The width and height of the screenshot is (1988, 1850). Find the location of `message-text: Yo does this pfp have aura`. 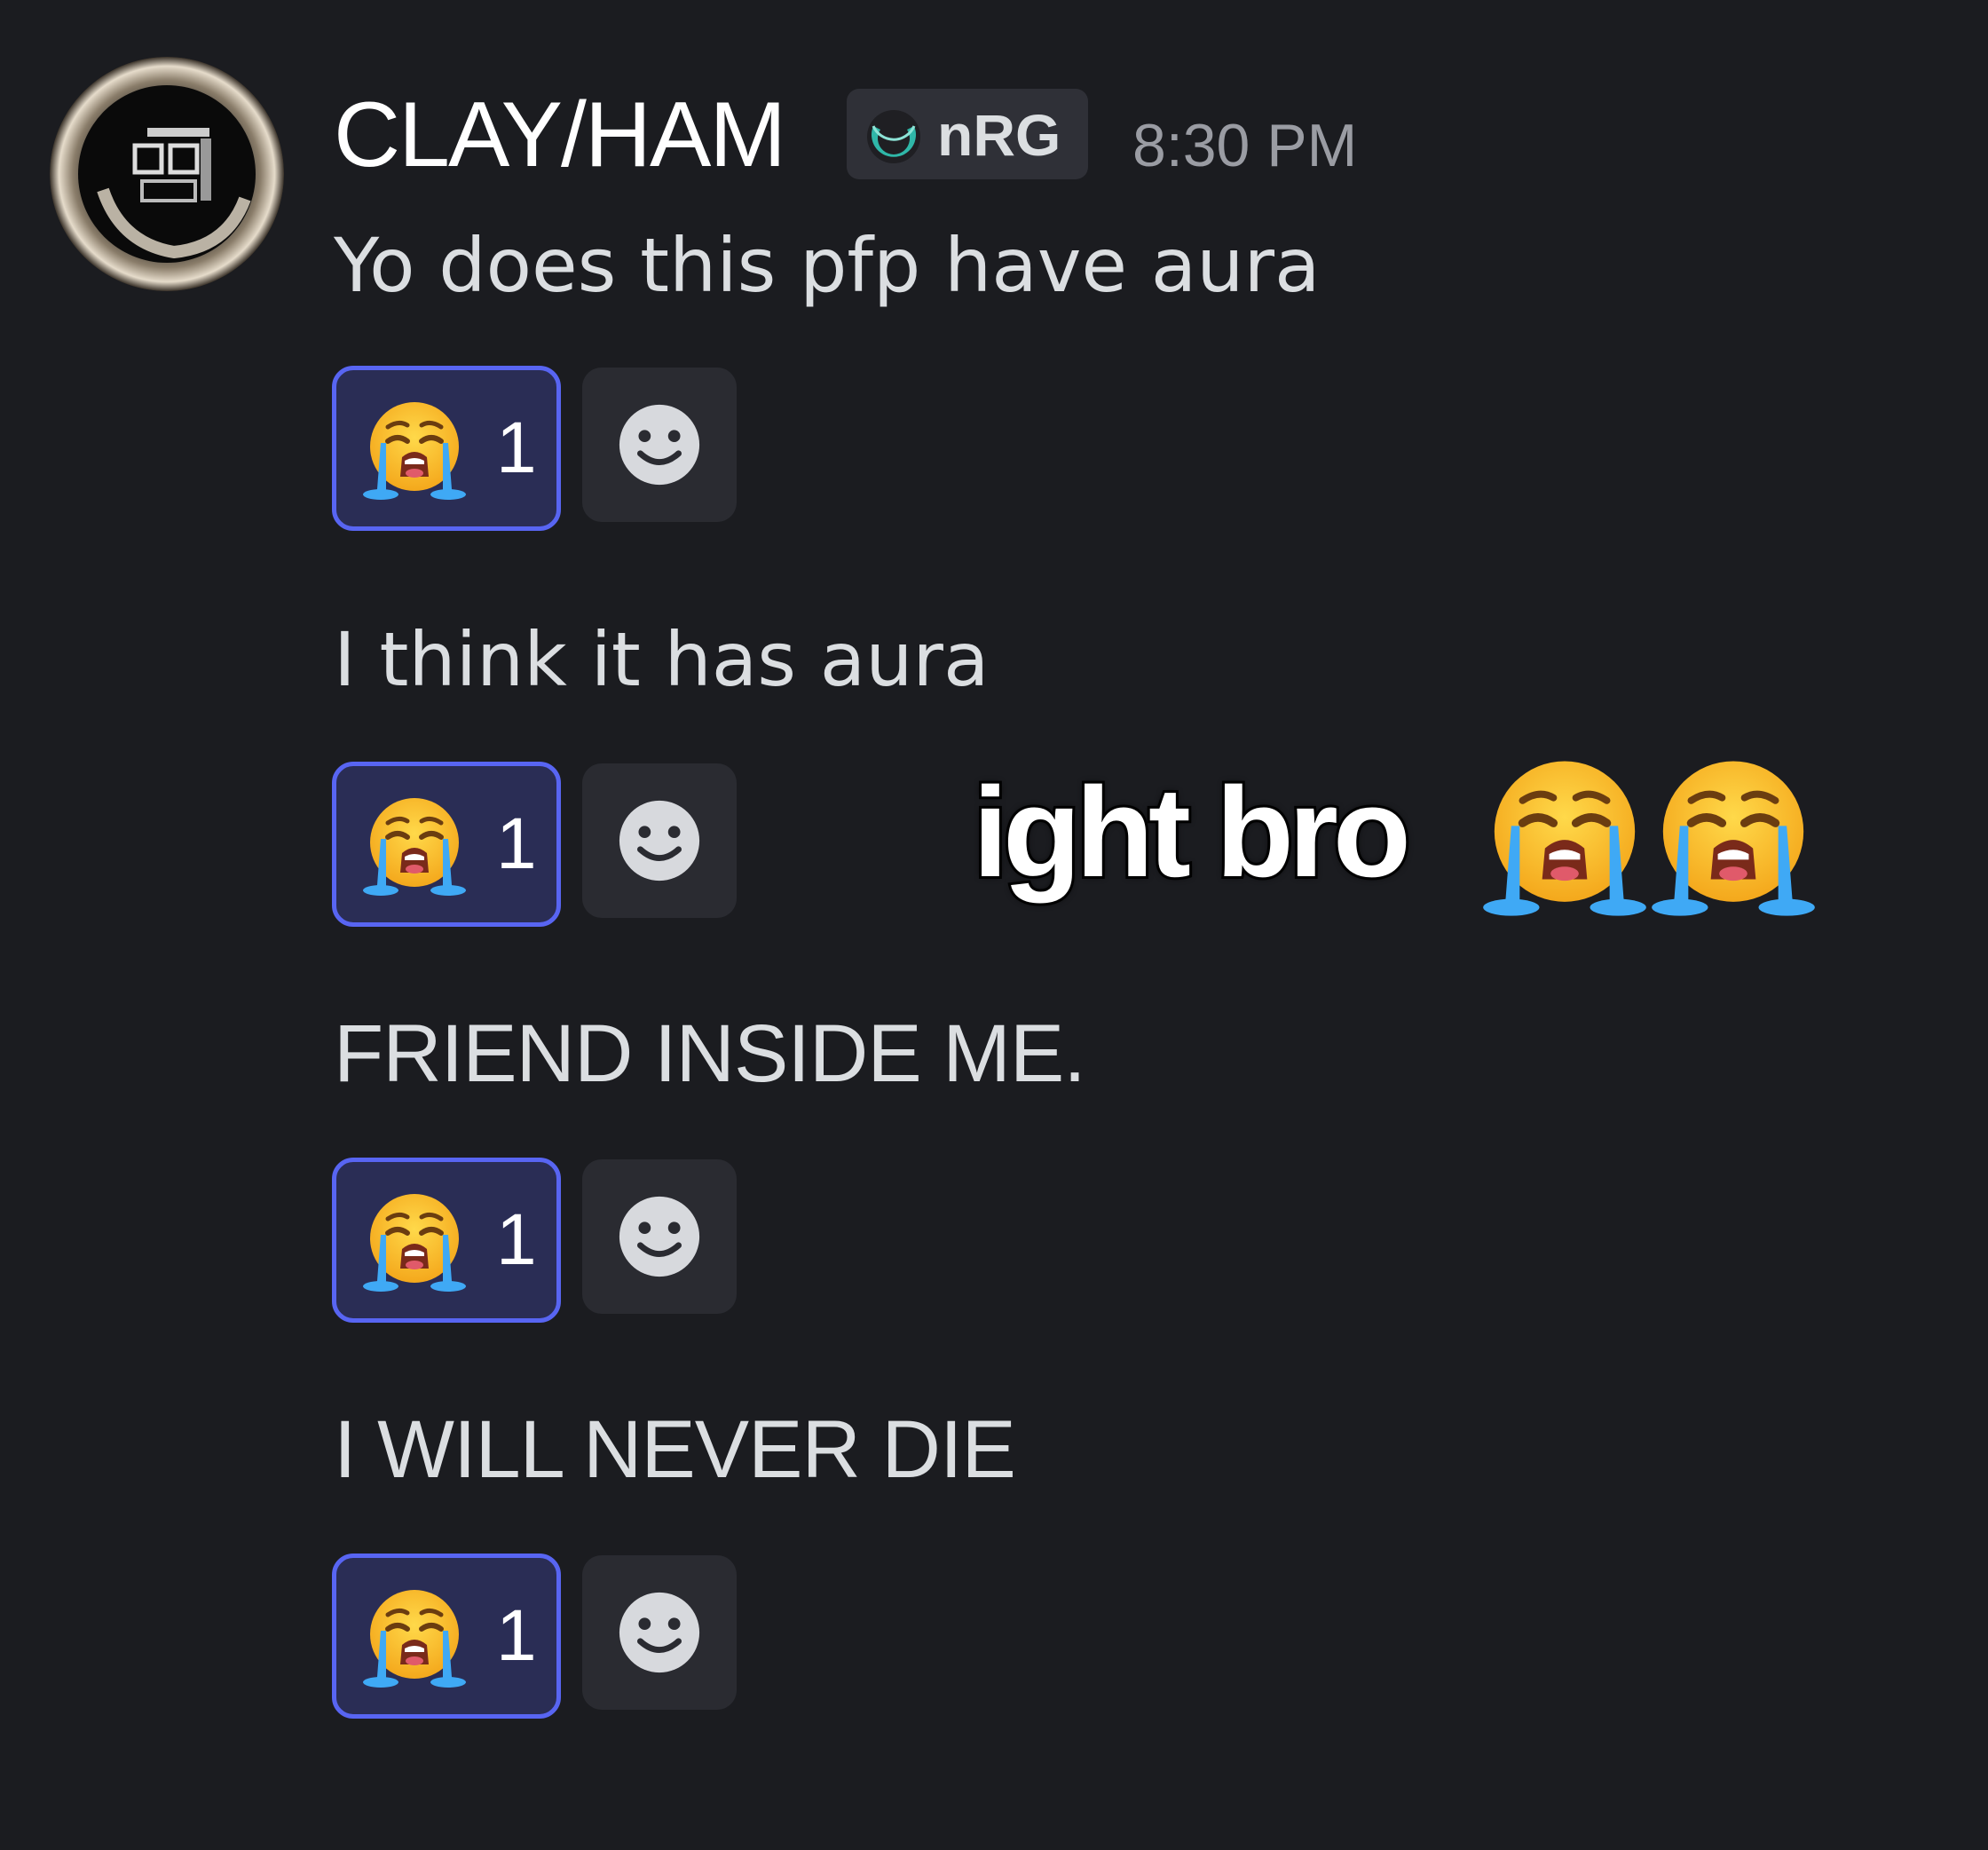

message-text: Yo does this pfp have aura is located at coordinates (827, 265).